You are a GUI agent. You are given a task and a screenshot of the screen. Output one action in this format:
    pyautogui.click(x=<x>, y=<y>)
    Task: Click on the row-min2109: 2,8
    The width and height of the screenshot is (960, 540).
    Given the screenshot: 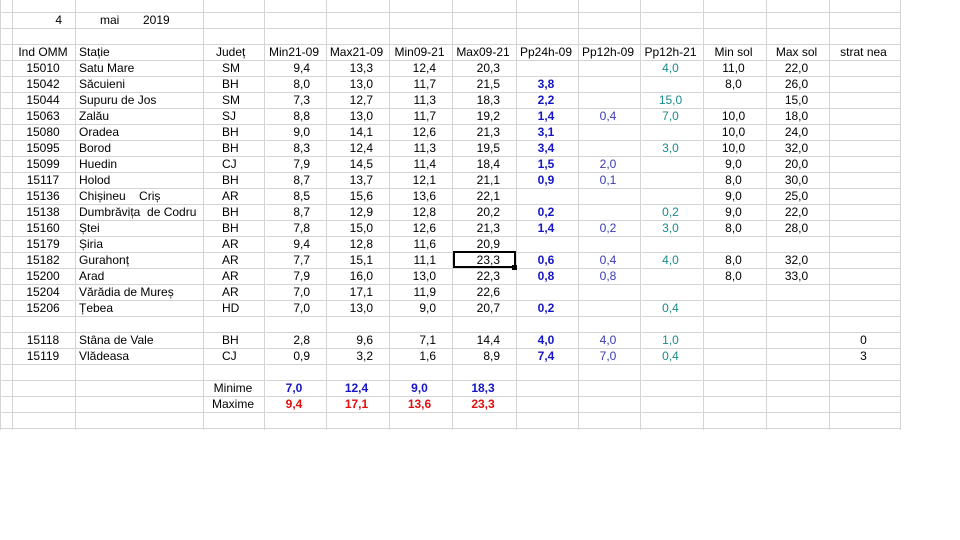 What is the action you would take?
    pyautogui.click(x=294, y=340)
    